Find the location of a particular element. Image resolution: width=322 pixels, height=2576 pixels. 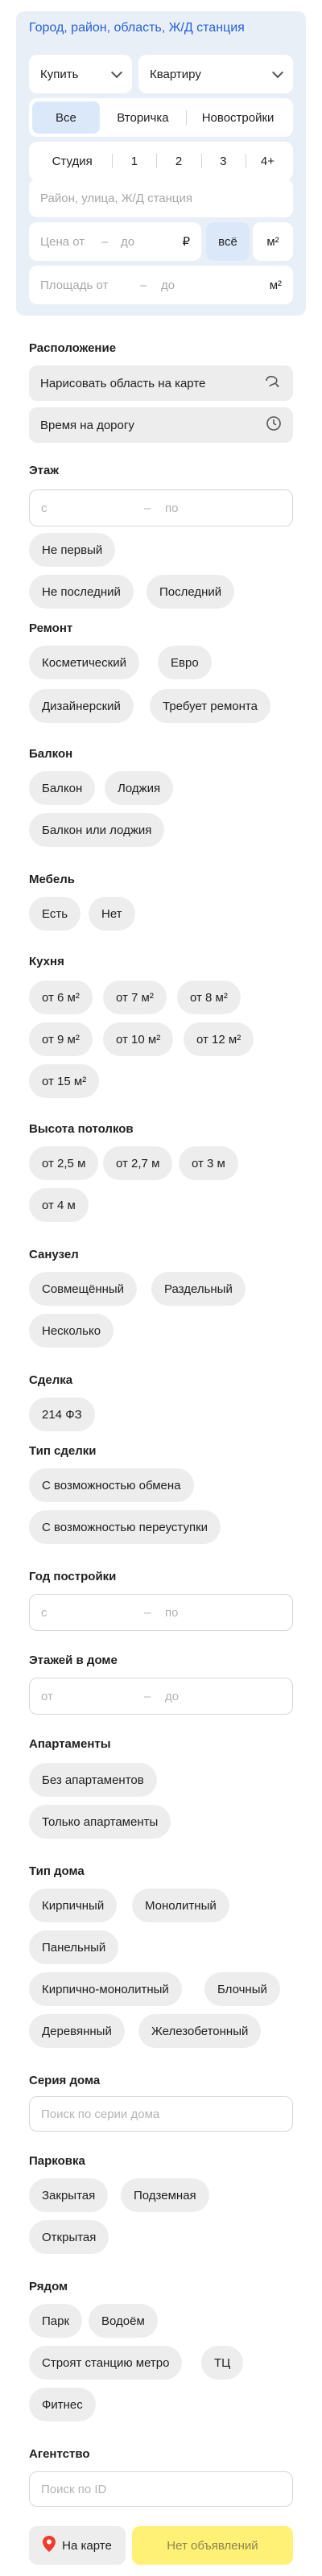

on-map-button: На карте is located at coordinates (77, 2545).